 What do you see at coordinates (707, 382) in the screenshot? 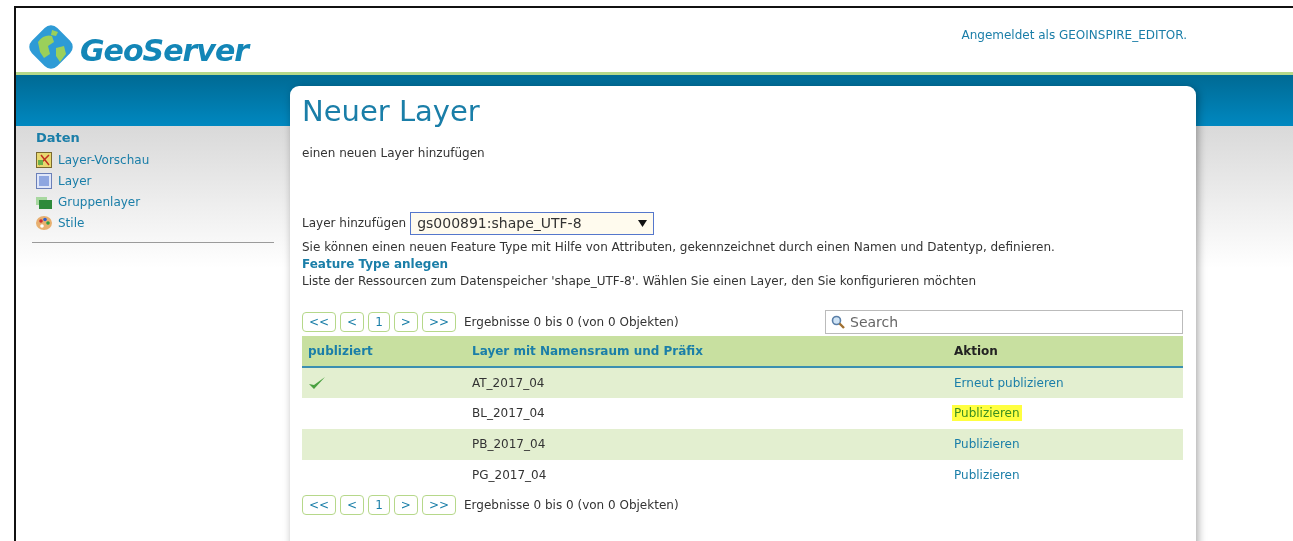
I see `table-cell: AT_2017_04` at bounding box center [707, 382].